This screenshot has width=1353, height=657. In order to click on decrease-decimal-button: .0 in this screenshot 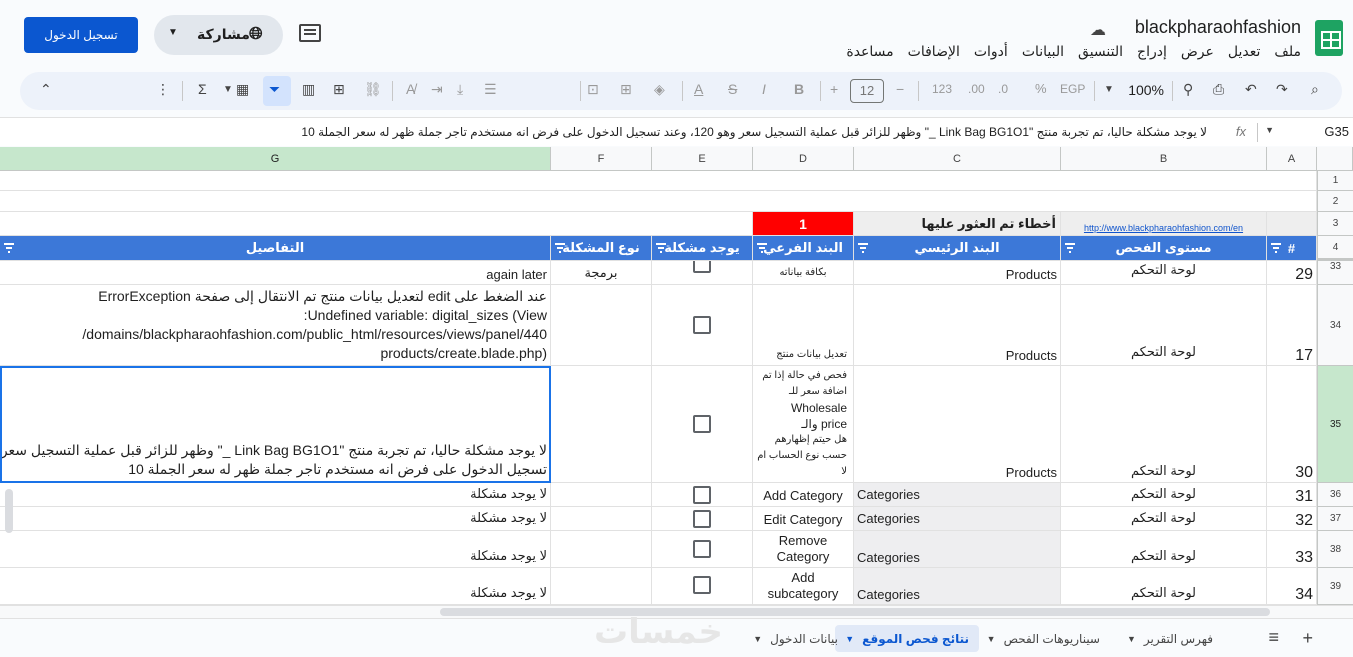, I will do `click(1003, 89)`.